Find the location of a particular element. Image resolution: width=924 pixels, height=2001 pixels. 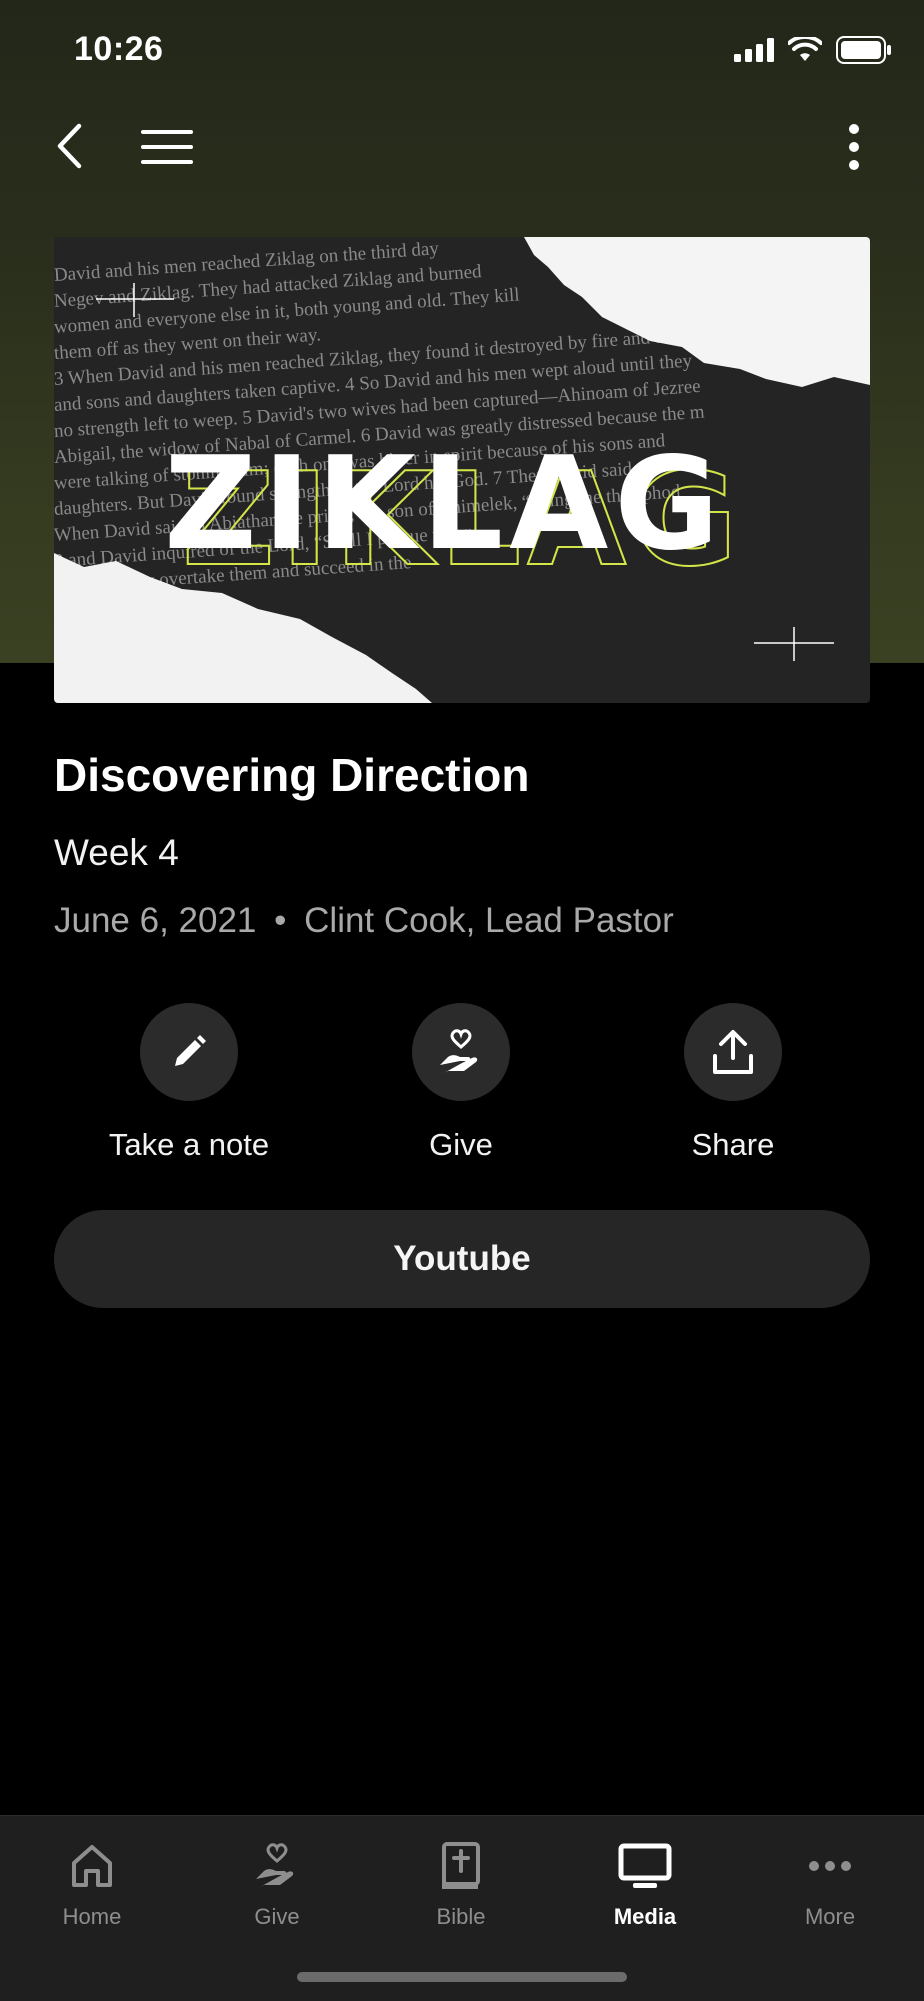

sermon-subtitle: Week 4 is located at coordinates (116, 852).